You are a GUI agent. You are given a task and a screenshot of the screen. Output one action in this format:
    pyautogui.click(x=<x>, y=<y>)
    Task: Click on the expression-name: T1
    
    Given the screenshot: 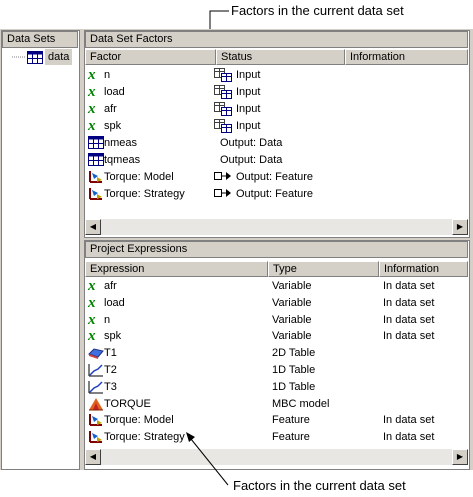 What is the action you would take?
    pyautogui.click(x=110, y=353)
    